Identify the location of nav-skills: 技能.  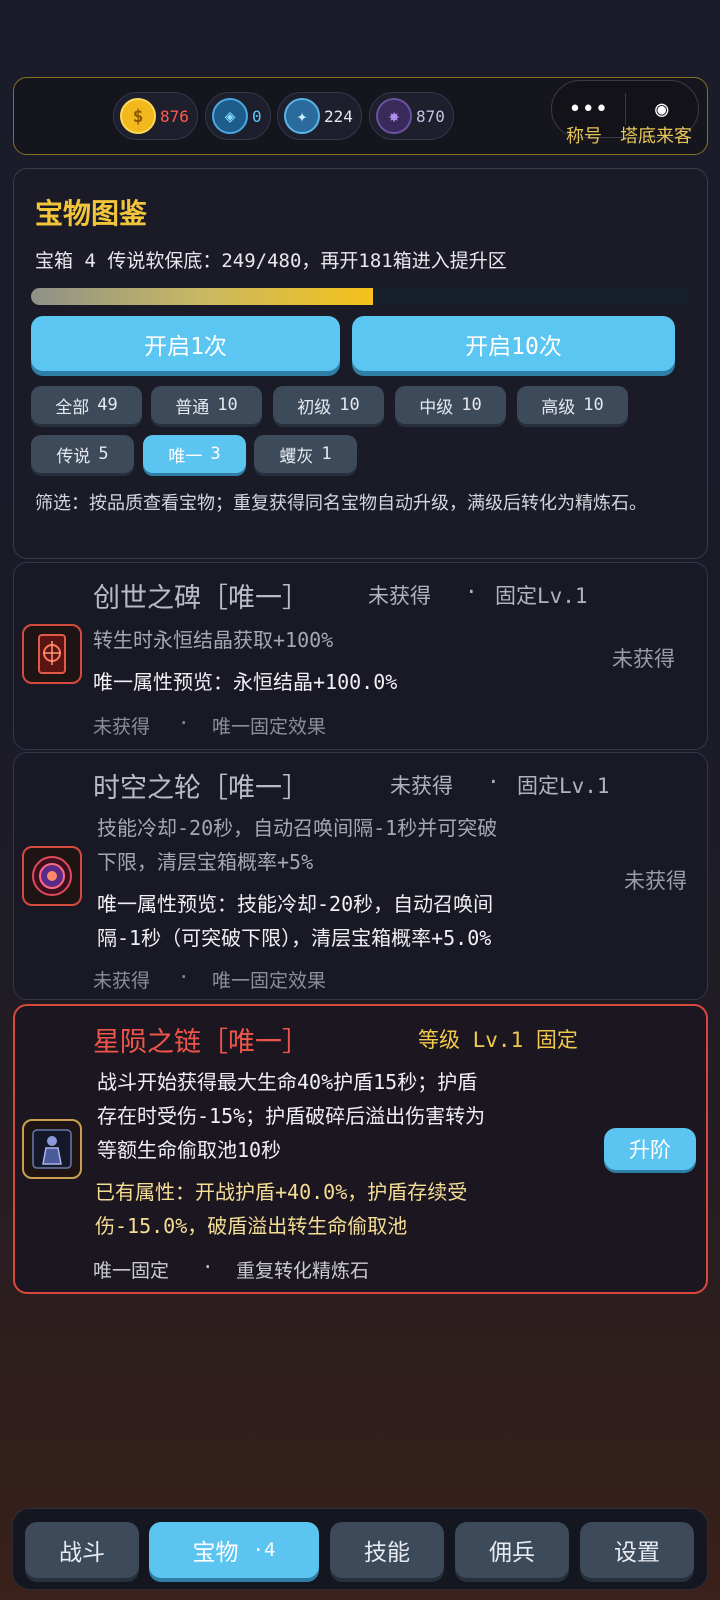
(387, 1550).